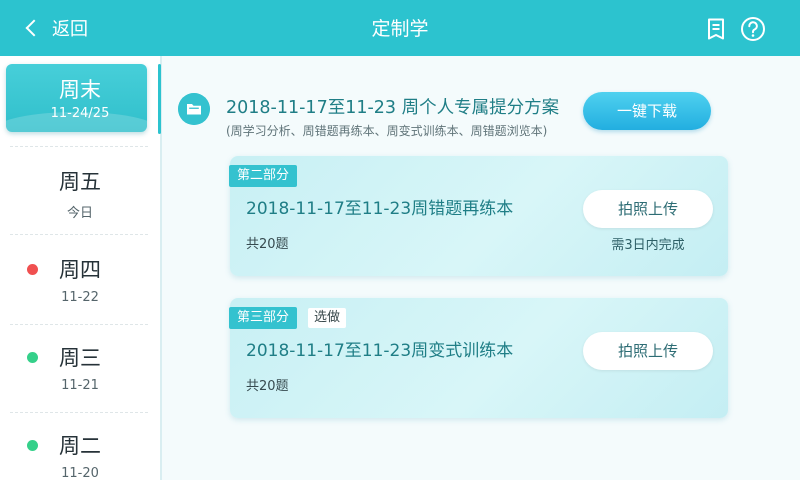  I want to click on sidebar-item-weekend: 周末 11-24/25, so click(80, 99).